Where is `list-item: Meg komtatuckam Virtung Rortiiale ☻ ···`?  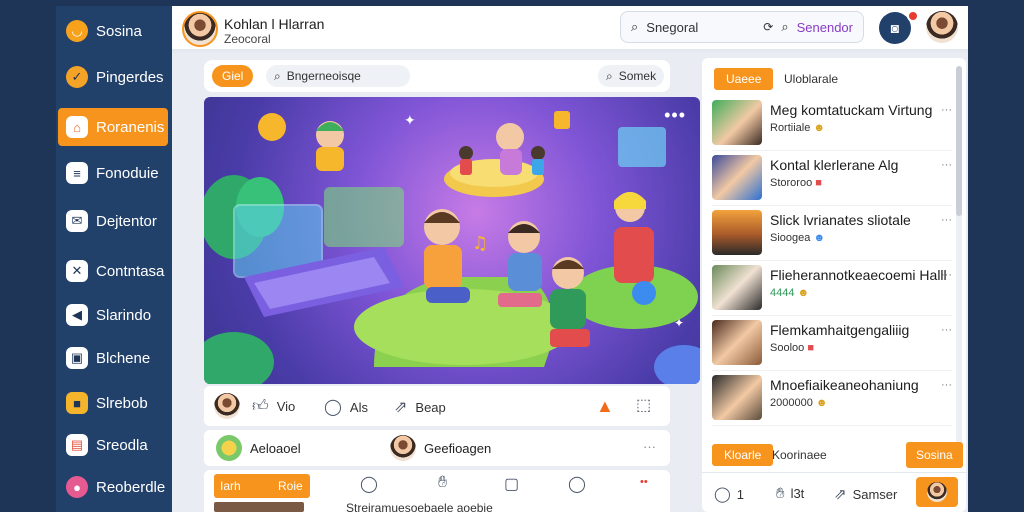 list-item: Meg komtatuckam Virtung Rortiiale ☻ ··· is located at coordinates (832, 123).